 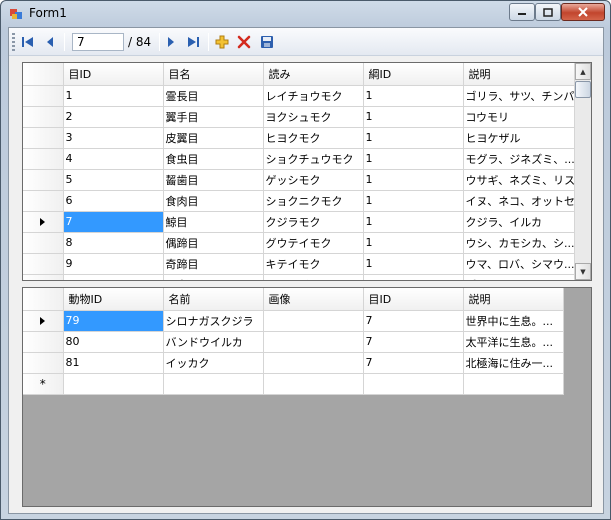 What do you see at coordinates (113, 117) in the screenshot?
I see `table-cell: 2` at bounding box center [113, 117].